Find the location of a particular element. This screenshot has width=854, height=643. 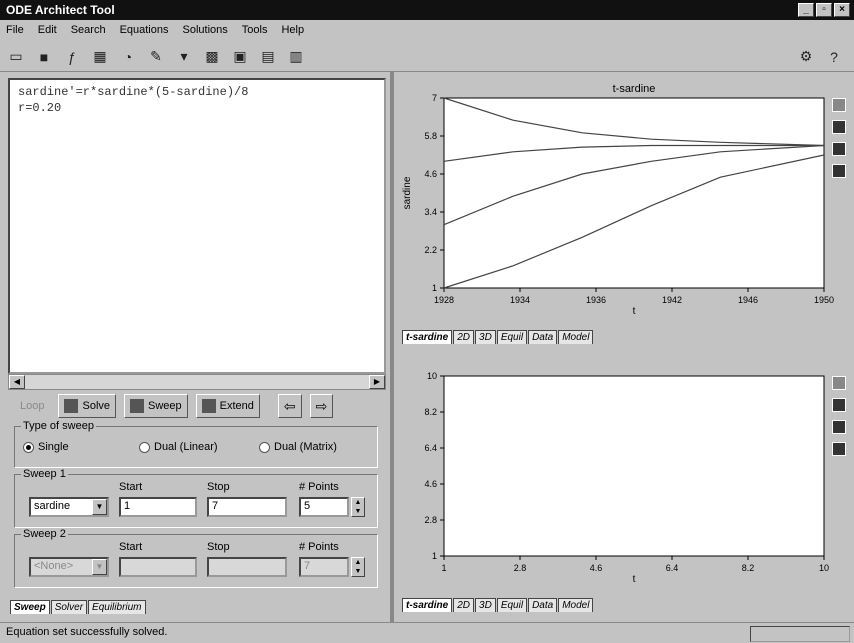

tab-equilibrium: Equilibrium is located at coordinates (117, 607).